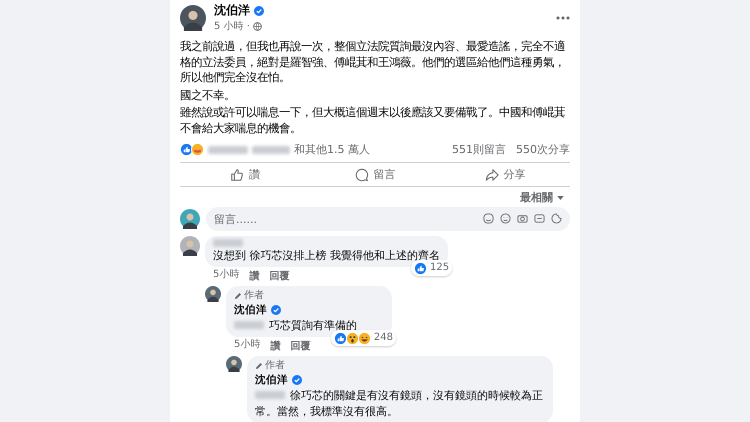 The width and height of the screenshot is (750, 422). Describe the element at coordinates (257, 26) in the screenshot. I see `globe-icon` at that location.